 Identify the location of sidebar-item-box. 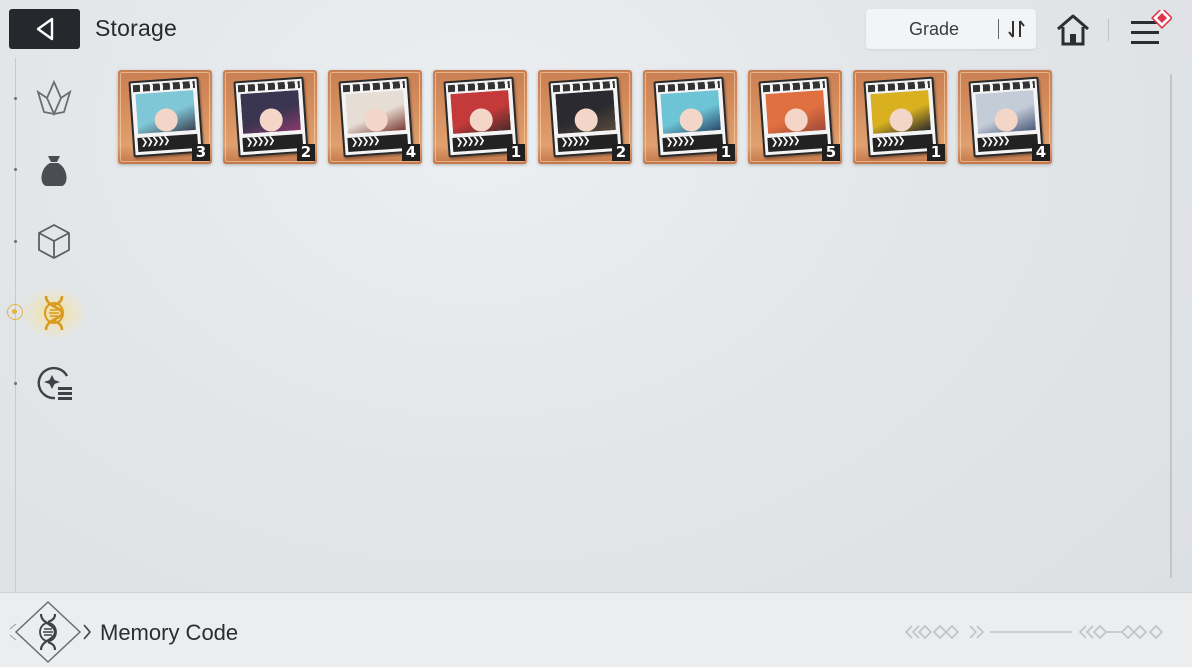
(54, 241).